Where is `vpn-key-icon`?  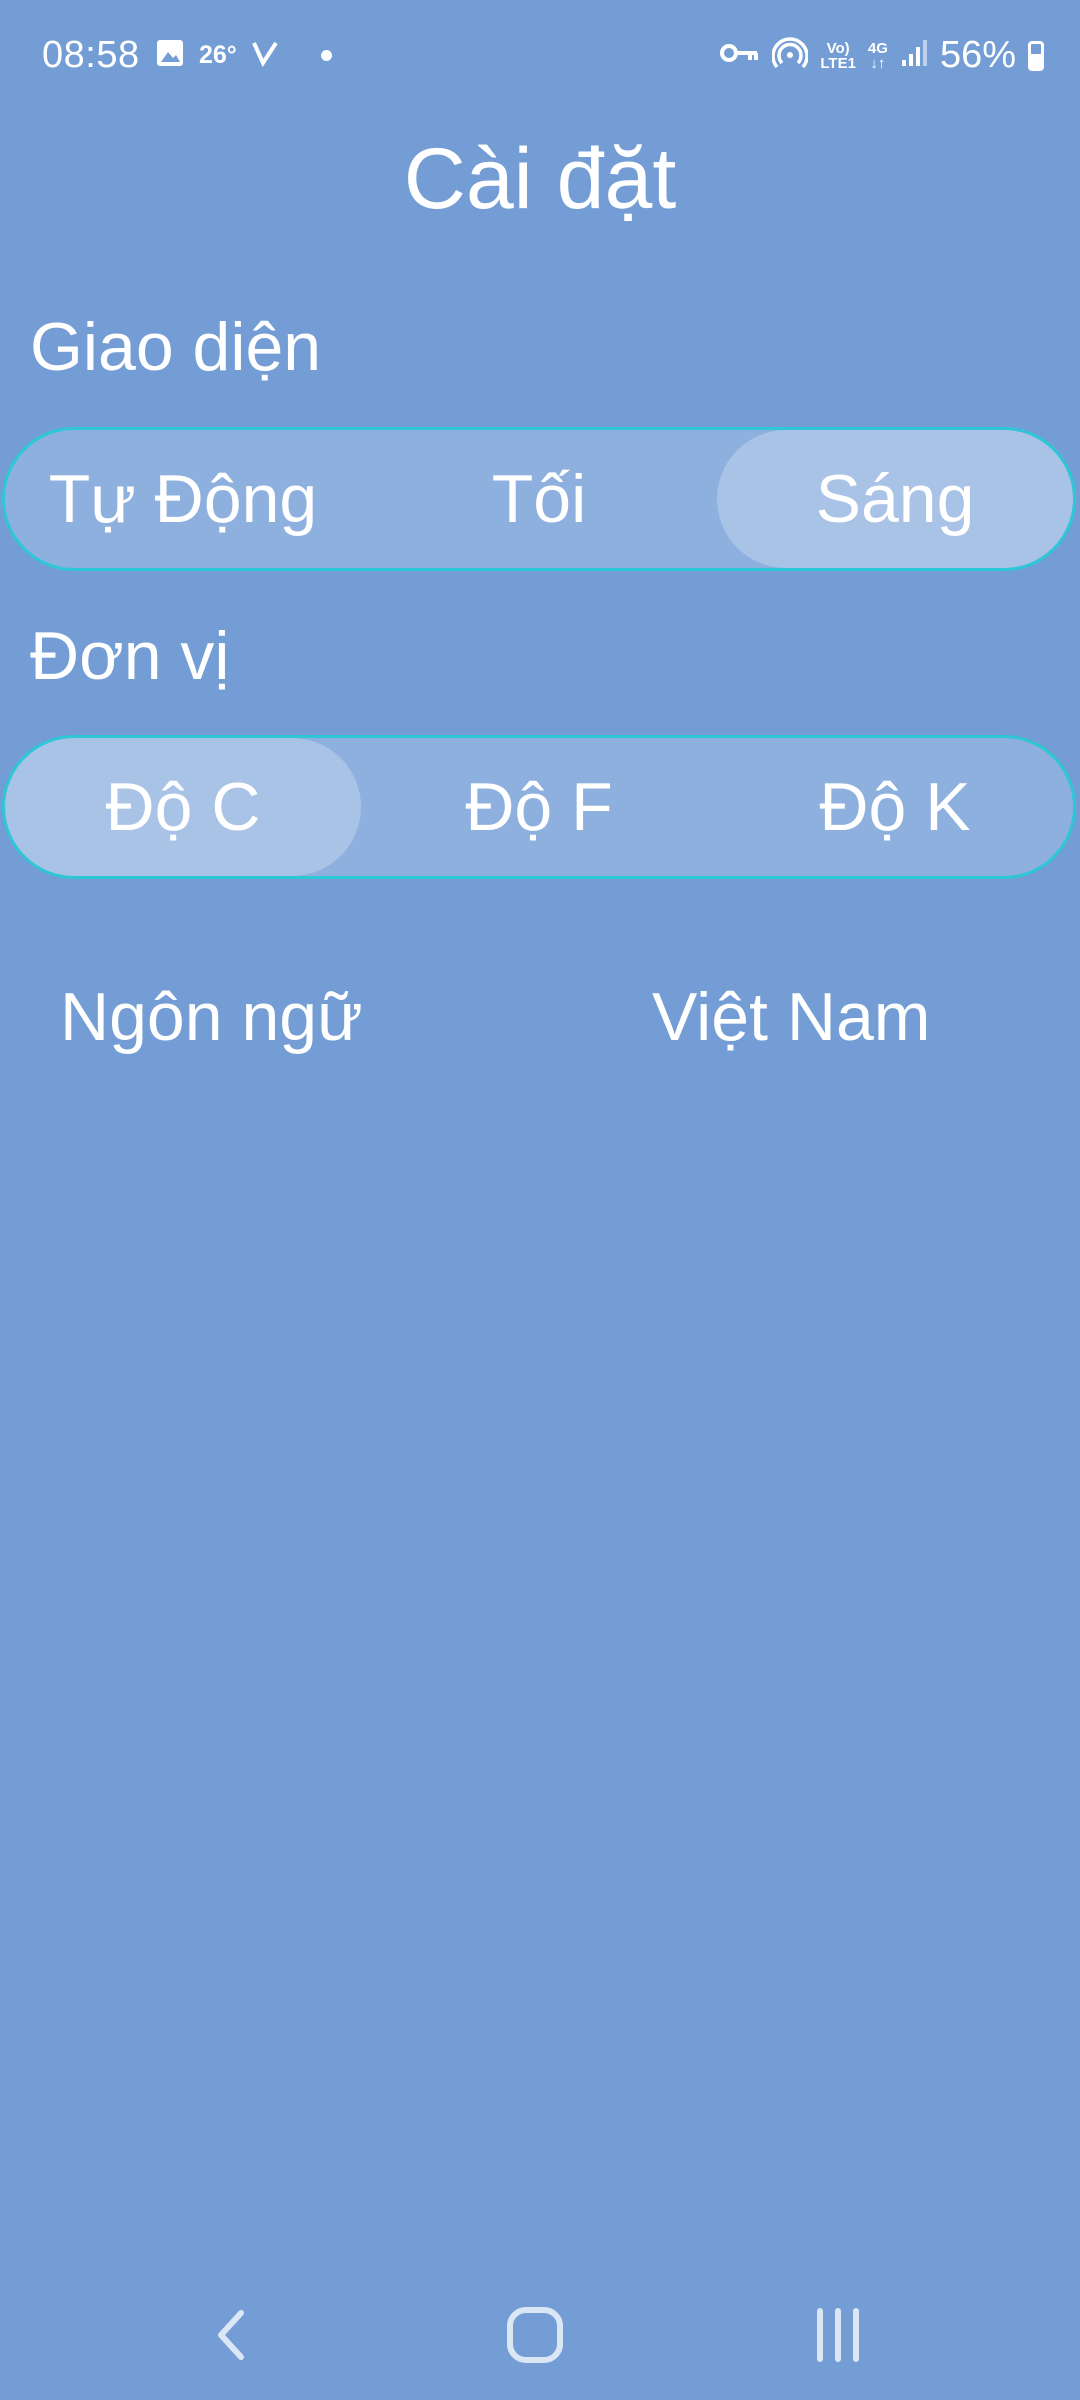 vpn-key-icon is located at coordinates (740, 55).